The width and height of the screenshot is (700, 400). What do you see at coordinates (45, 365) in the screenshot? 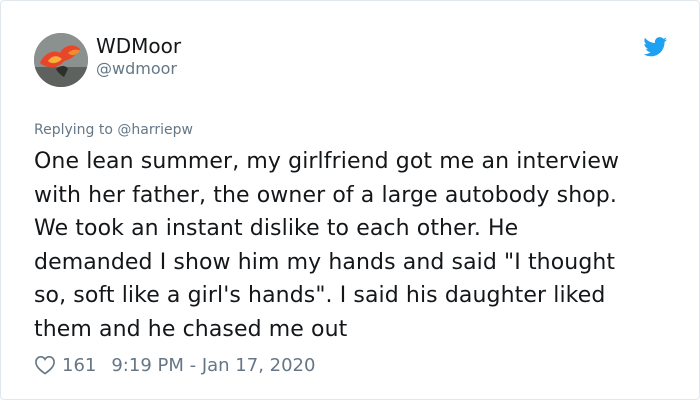
I see `heart-icon` at bounding box center [45, 365].